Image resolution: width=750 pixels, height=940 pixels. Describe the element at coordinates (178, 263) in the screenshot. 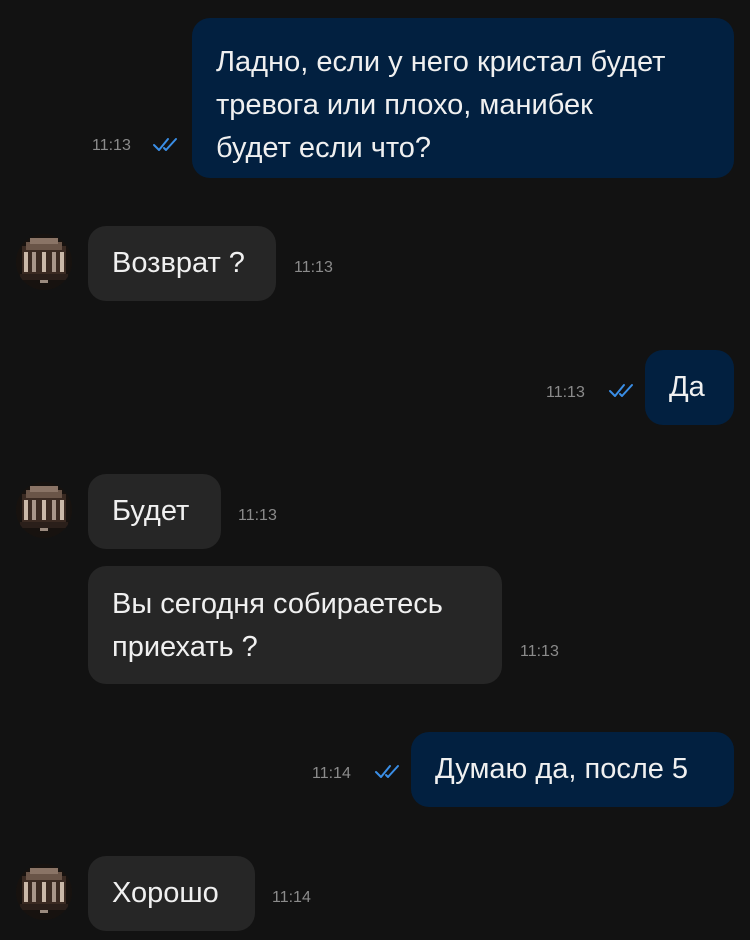

I see `message-text-line: Возврат ?` at that location.